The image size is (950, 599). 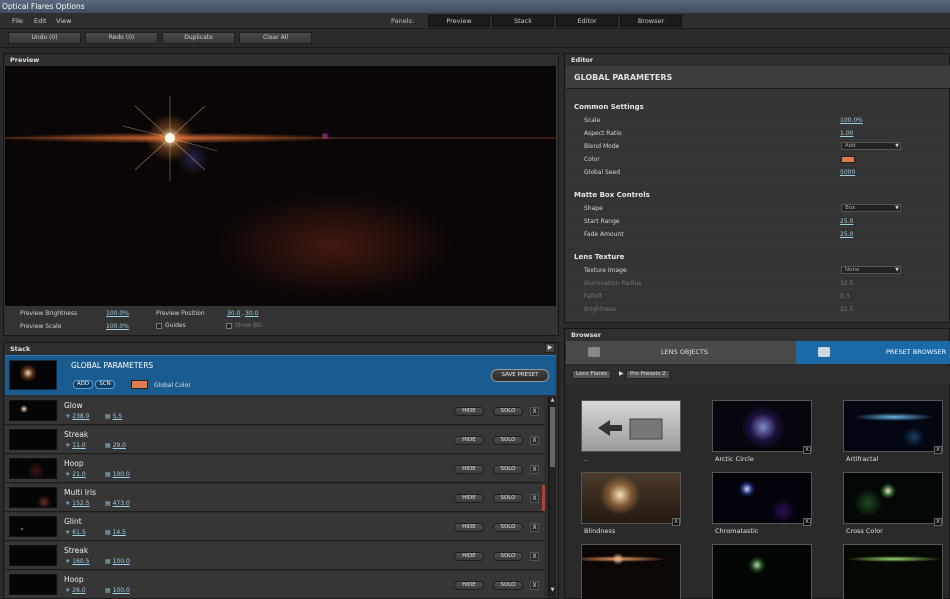 I want to click on layer-row: Glow ☀ 238.0 ▤ 5.5 HIDE SOLO X, so click(x=274, y=411).